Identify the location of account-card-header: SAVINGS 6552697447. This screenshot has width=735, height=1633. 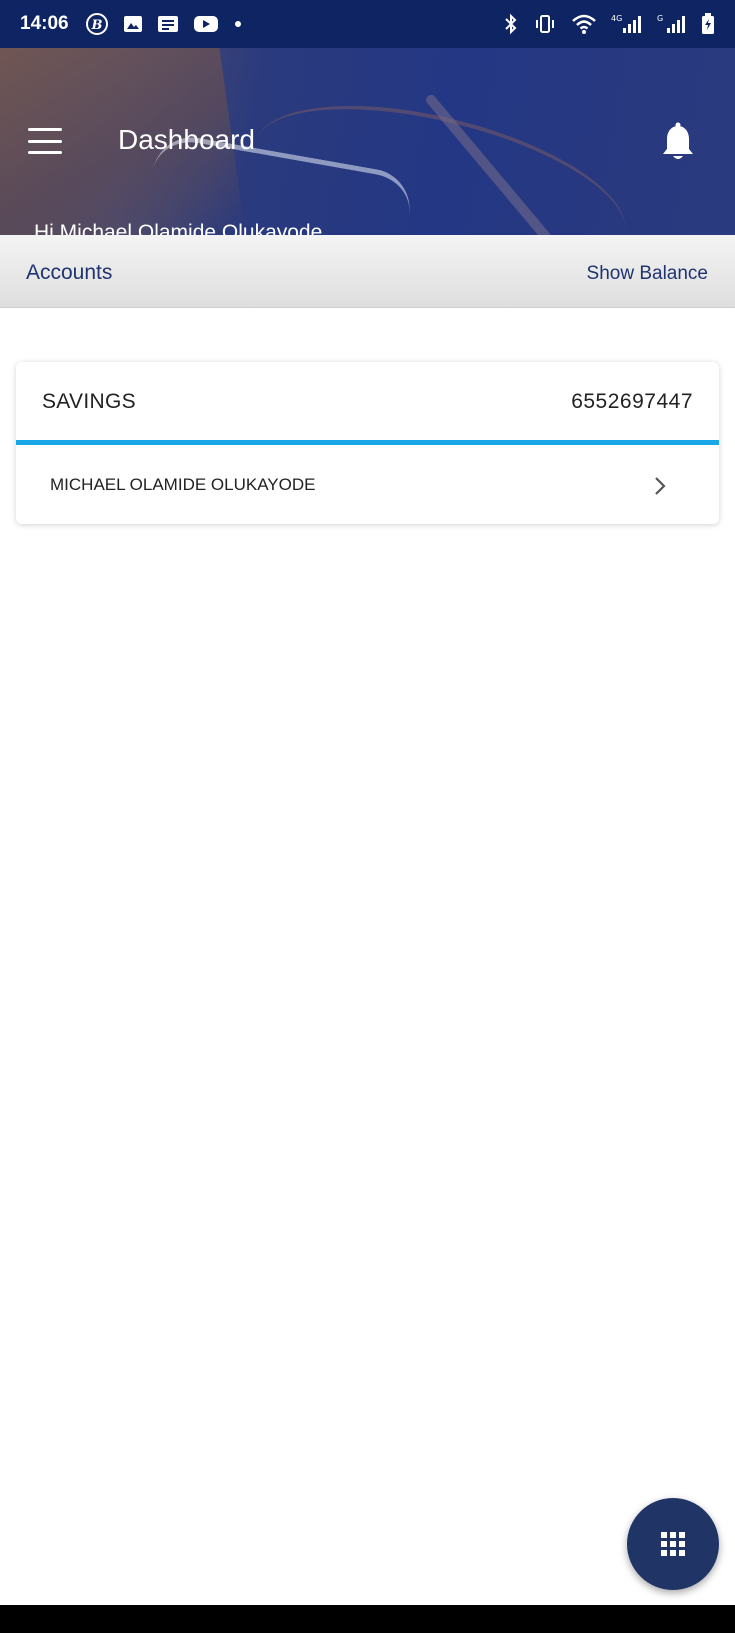
(367, 401).